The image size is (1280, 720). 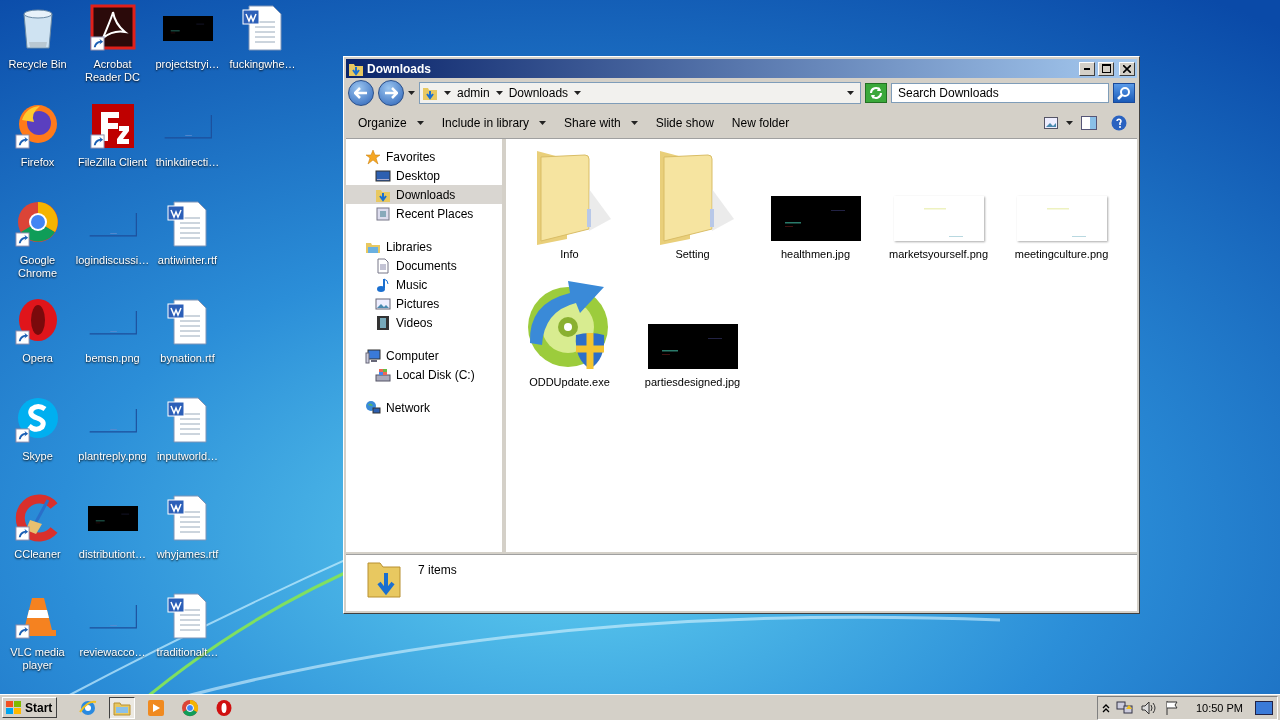 I want to click on nav-item: Computer, so click(x=424, y=355).